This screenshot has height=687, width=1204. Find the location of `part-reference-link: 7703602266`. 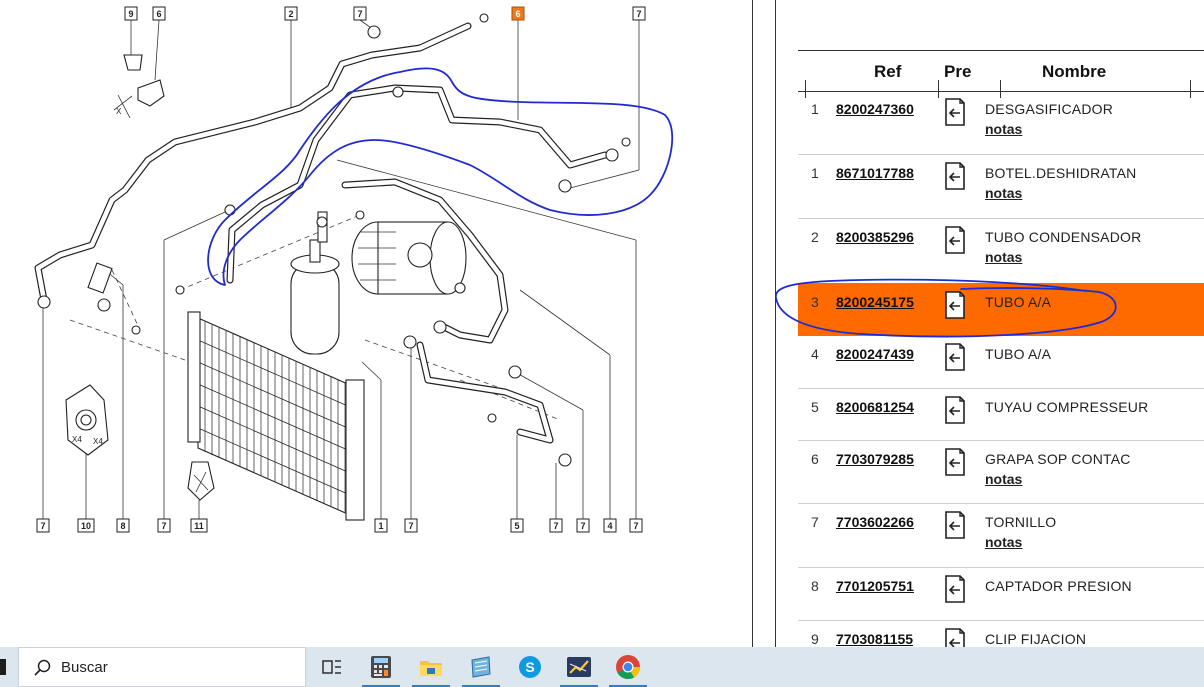

part-reference-link: 7703602266 is located at coordinates (875, 522).